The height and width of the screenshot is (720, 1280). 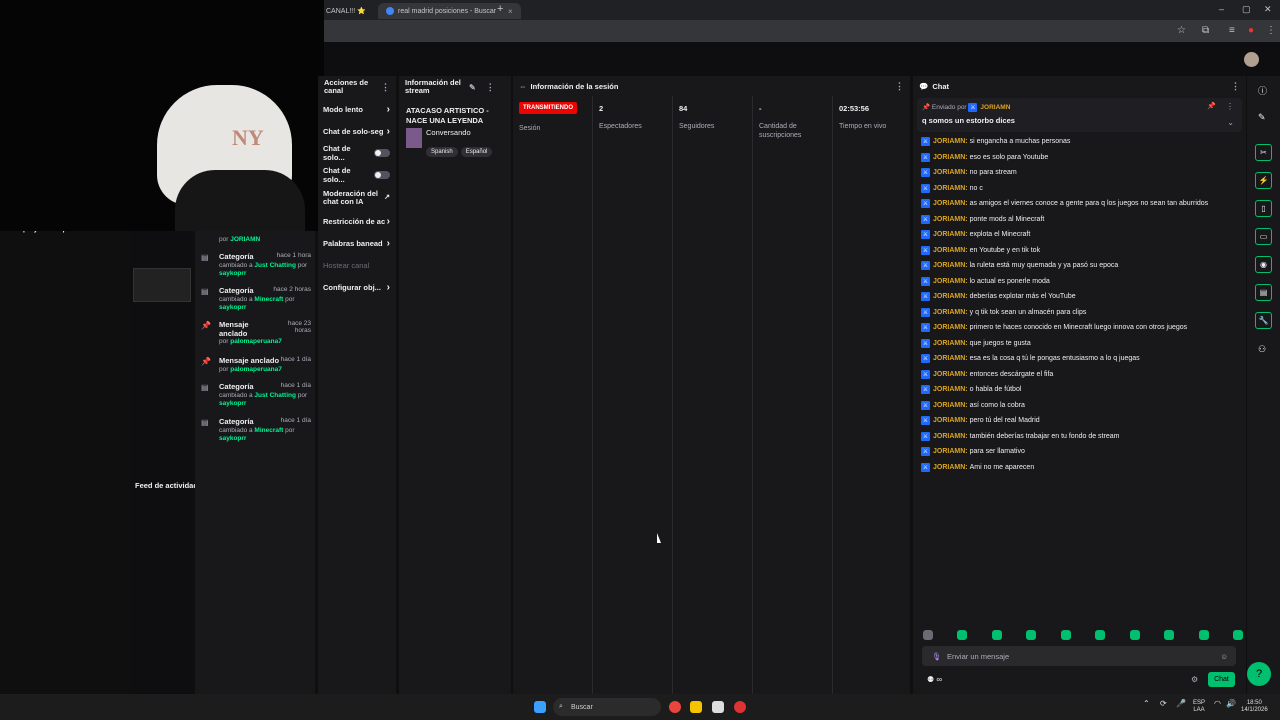 I want to click on category-name: Conversando, so click(x=460, y=132).